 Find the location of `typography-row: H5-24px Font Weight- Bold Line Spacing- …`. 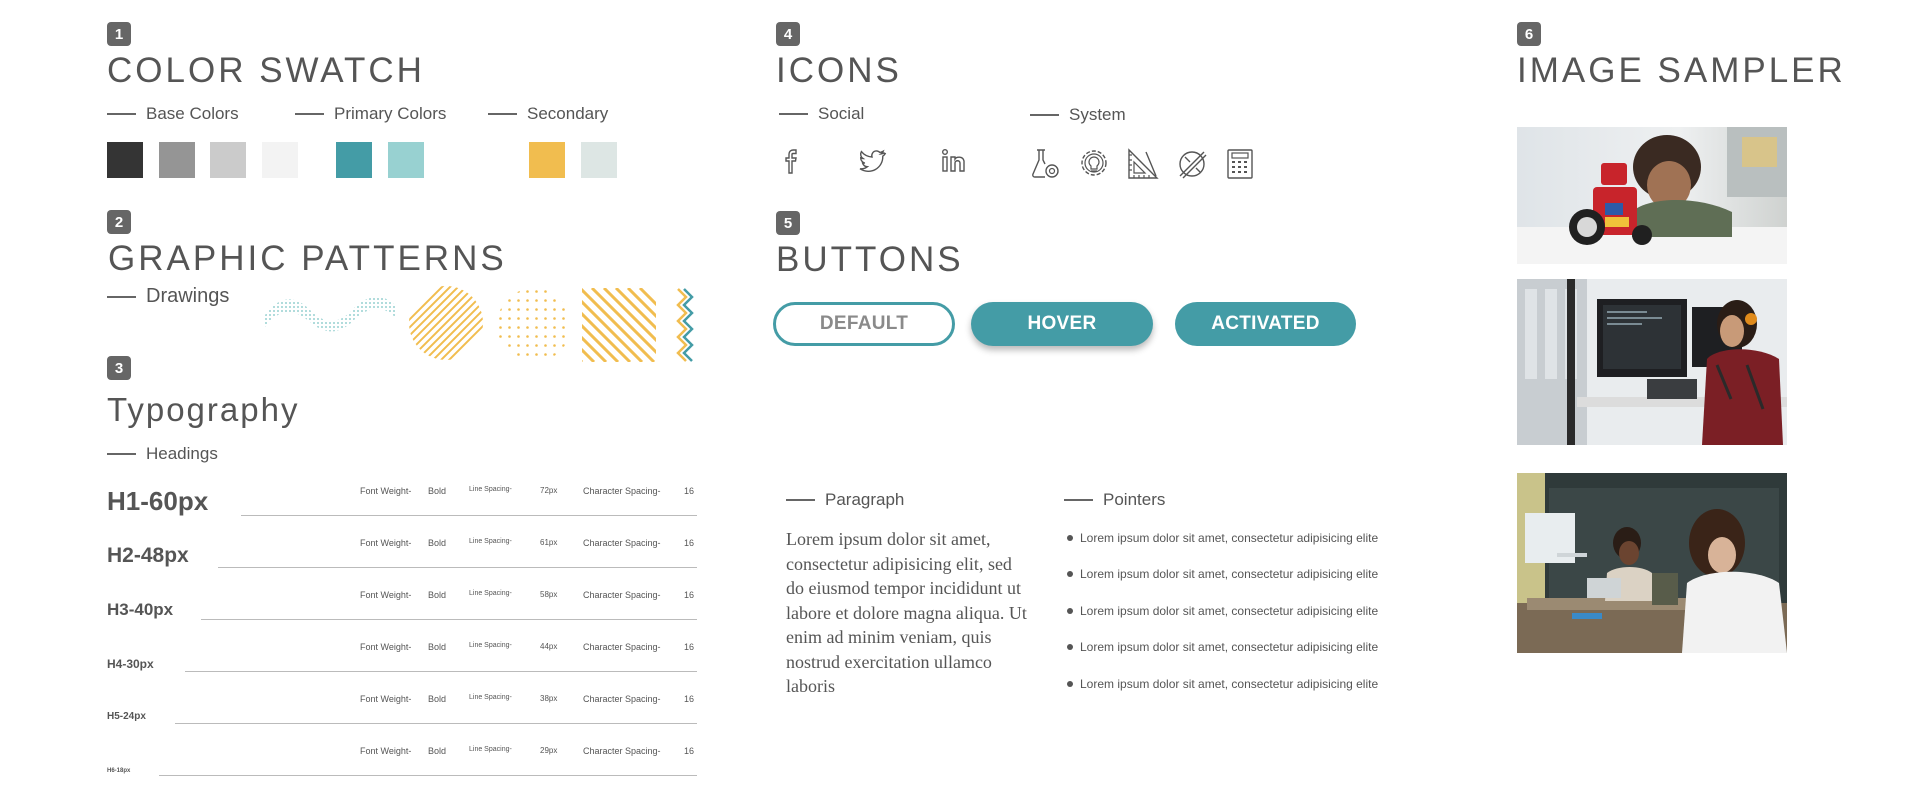

typography-row: H5-24px Font Weight- Bold Line Spacing- … is located at coordinates (402, 704).